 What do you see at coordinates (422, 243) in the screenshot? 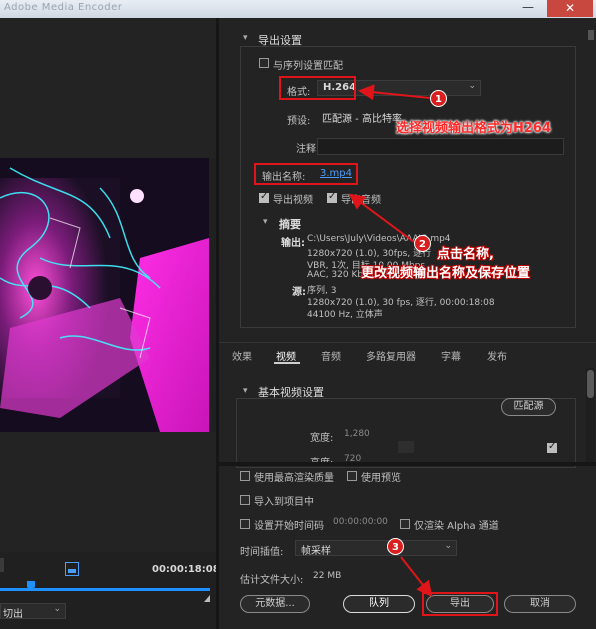
I see `step2-badge: 2` at bounding box center [422, 243].